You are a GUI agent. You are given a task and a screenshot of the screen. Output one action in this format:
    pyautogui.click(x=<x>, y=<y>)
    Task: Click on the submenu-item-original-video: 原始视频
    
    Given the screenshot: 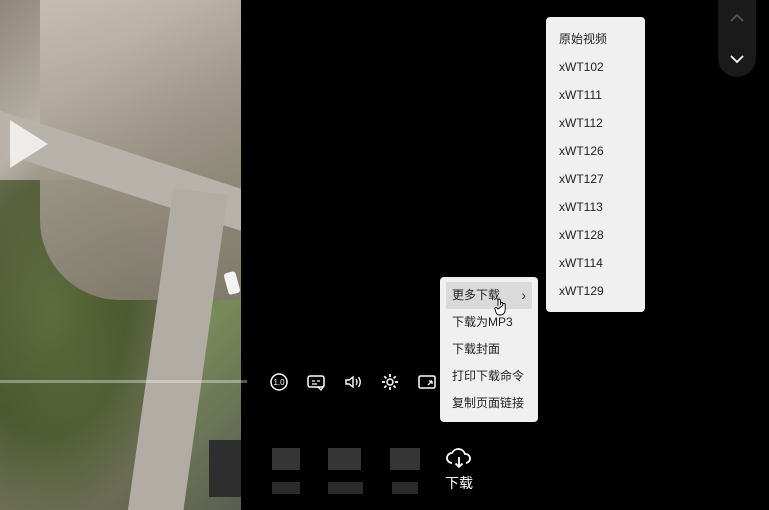 What is the action you would take?
    pyautogui.click(x=595, y=39)
    